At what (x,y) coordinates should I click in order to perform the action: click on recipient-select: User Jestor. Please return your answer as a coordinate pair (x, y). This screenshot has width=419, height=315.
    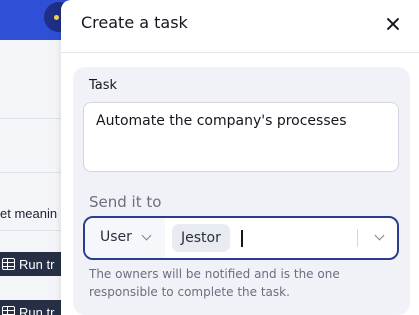
    Looking at the image, I should click on (241, 238).